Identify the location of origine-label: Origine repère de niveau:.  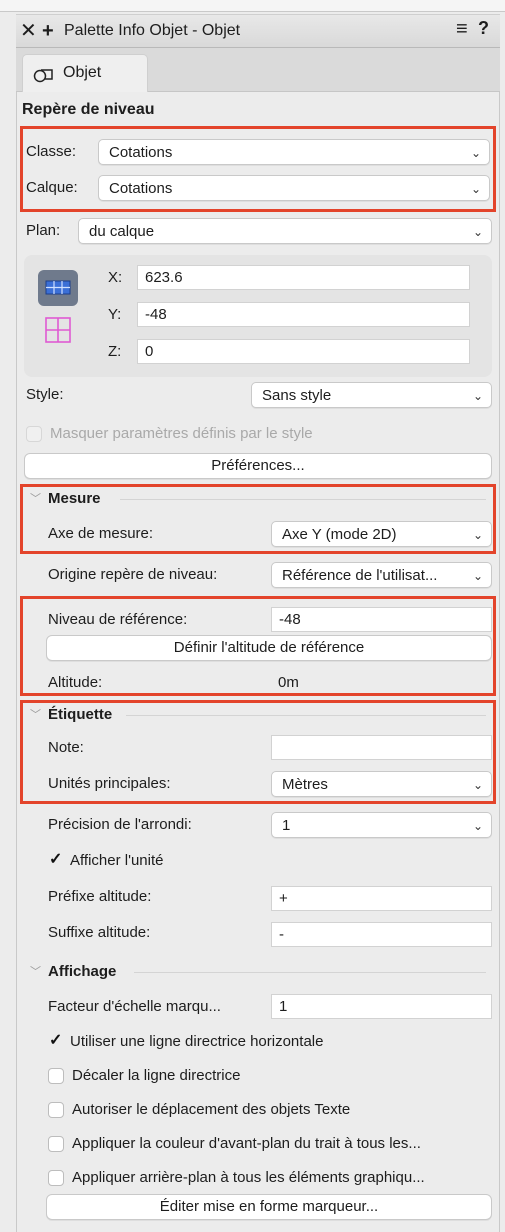
(133, 574).